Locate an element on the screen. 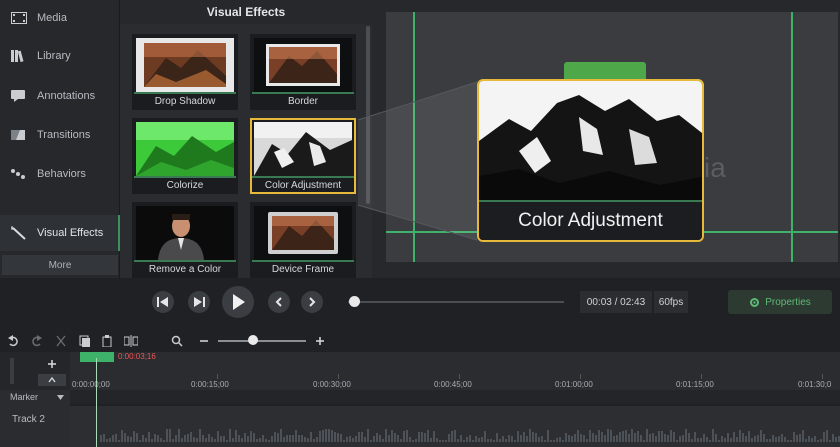  effect-tile-device-frame: Device Frame is located at coordinates (303, 240).